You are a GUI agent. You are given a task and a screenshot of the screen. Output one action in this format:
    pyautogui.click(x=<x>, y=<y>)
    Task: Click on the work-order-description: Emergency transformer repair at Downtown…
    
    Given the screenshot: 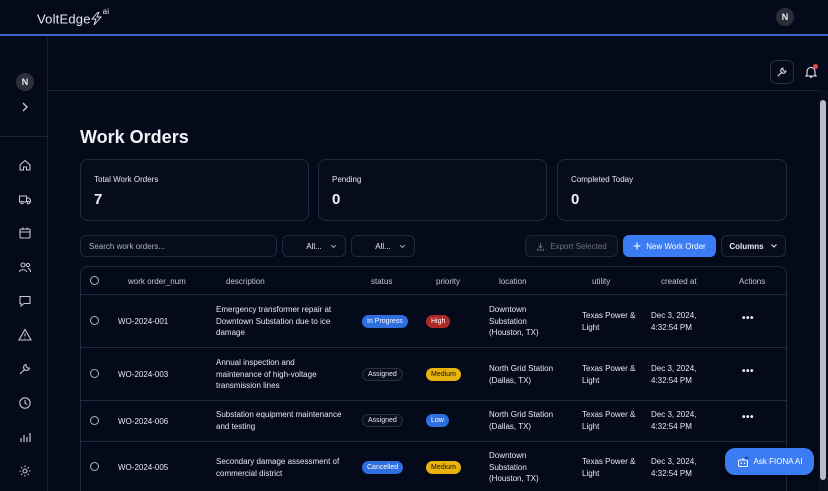 What is the action you would take?
    pyautogui.click(x=274, y=321)
    